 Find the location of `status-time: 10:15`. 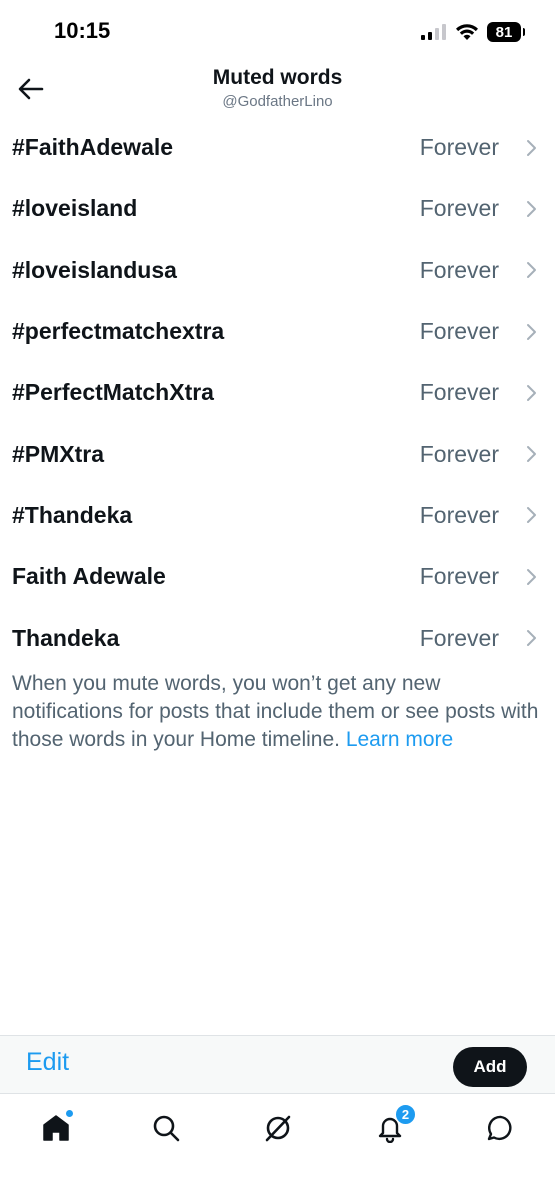

status-time: 10:15 is located at coordinates (82, 30).